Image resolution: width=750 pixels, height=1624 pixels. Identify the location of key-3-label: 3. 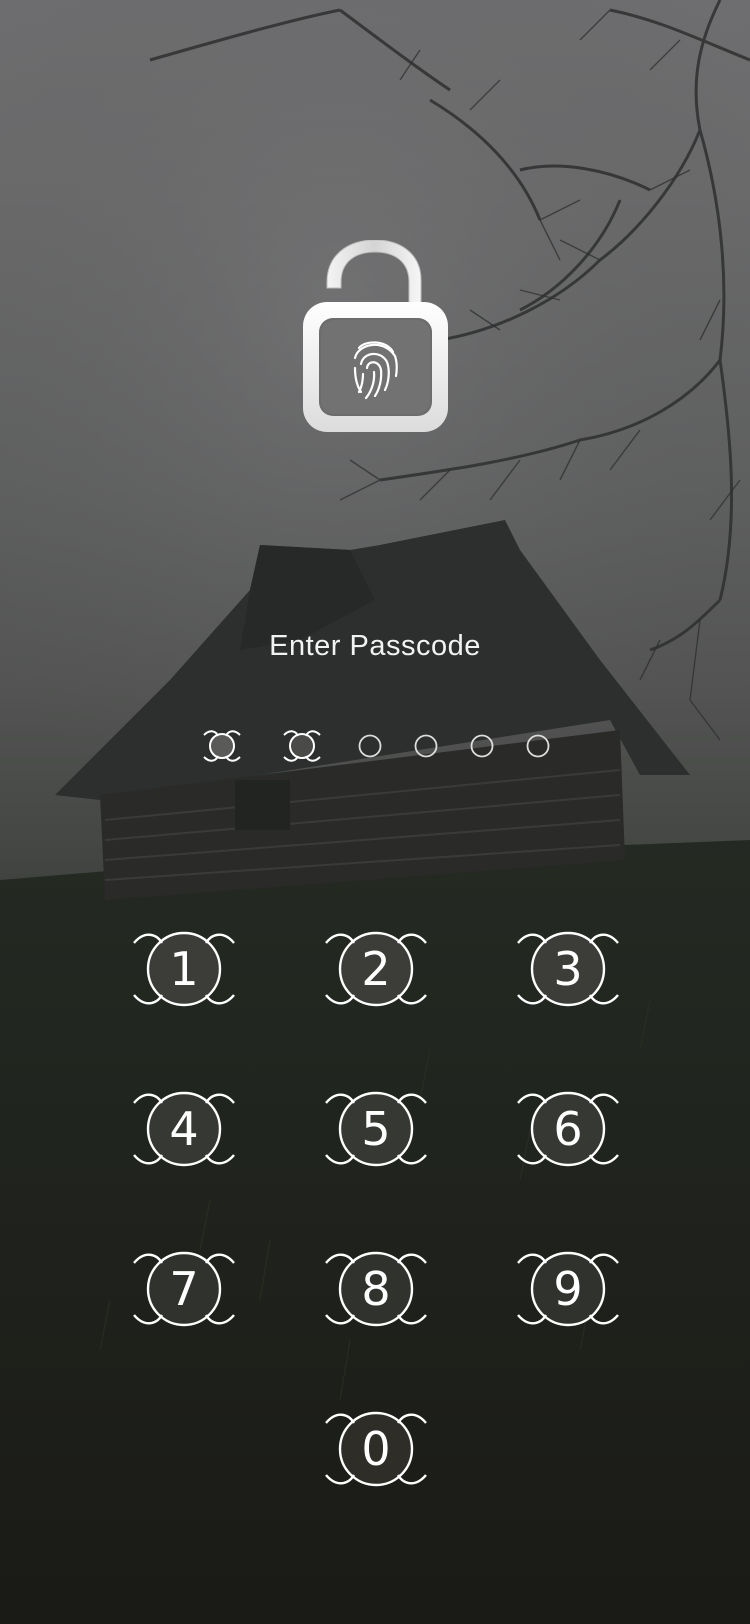
(568, 969).